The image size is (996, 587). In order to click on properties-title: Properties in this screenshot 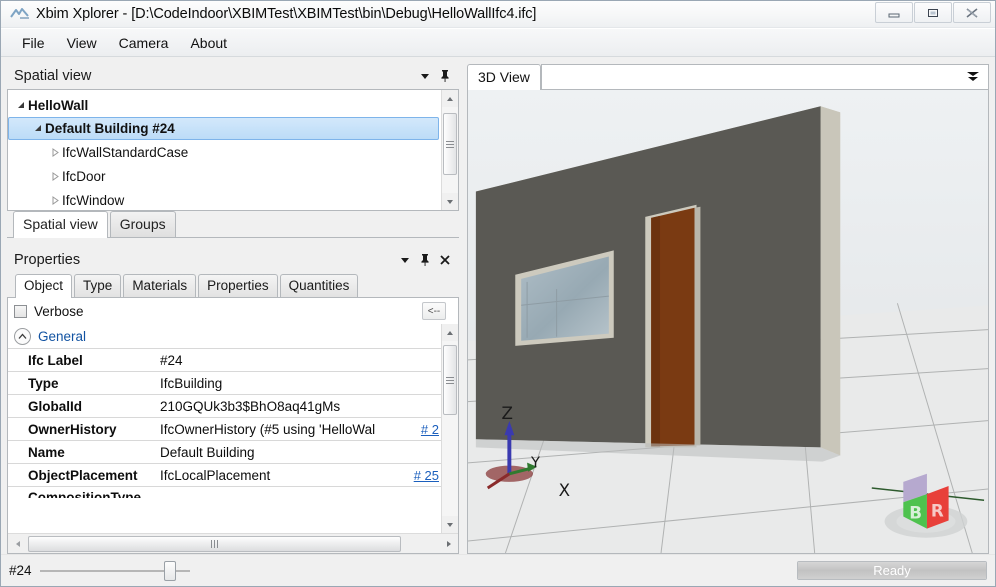, I will do `click(47, 260)`.